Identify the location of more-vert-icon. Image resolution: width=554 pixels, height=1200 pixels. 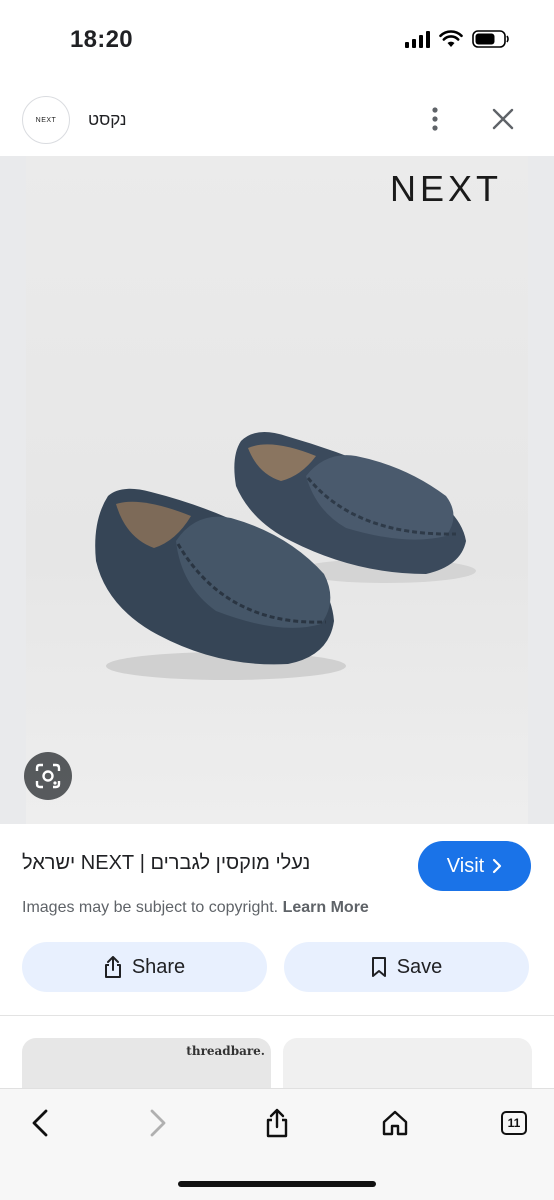
(435, 119).